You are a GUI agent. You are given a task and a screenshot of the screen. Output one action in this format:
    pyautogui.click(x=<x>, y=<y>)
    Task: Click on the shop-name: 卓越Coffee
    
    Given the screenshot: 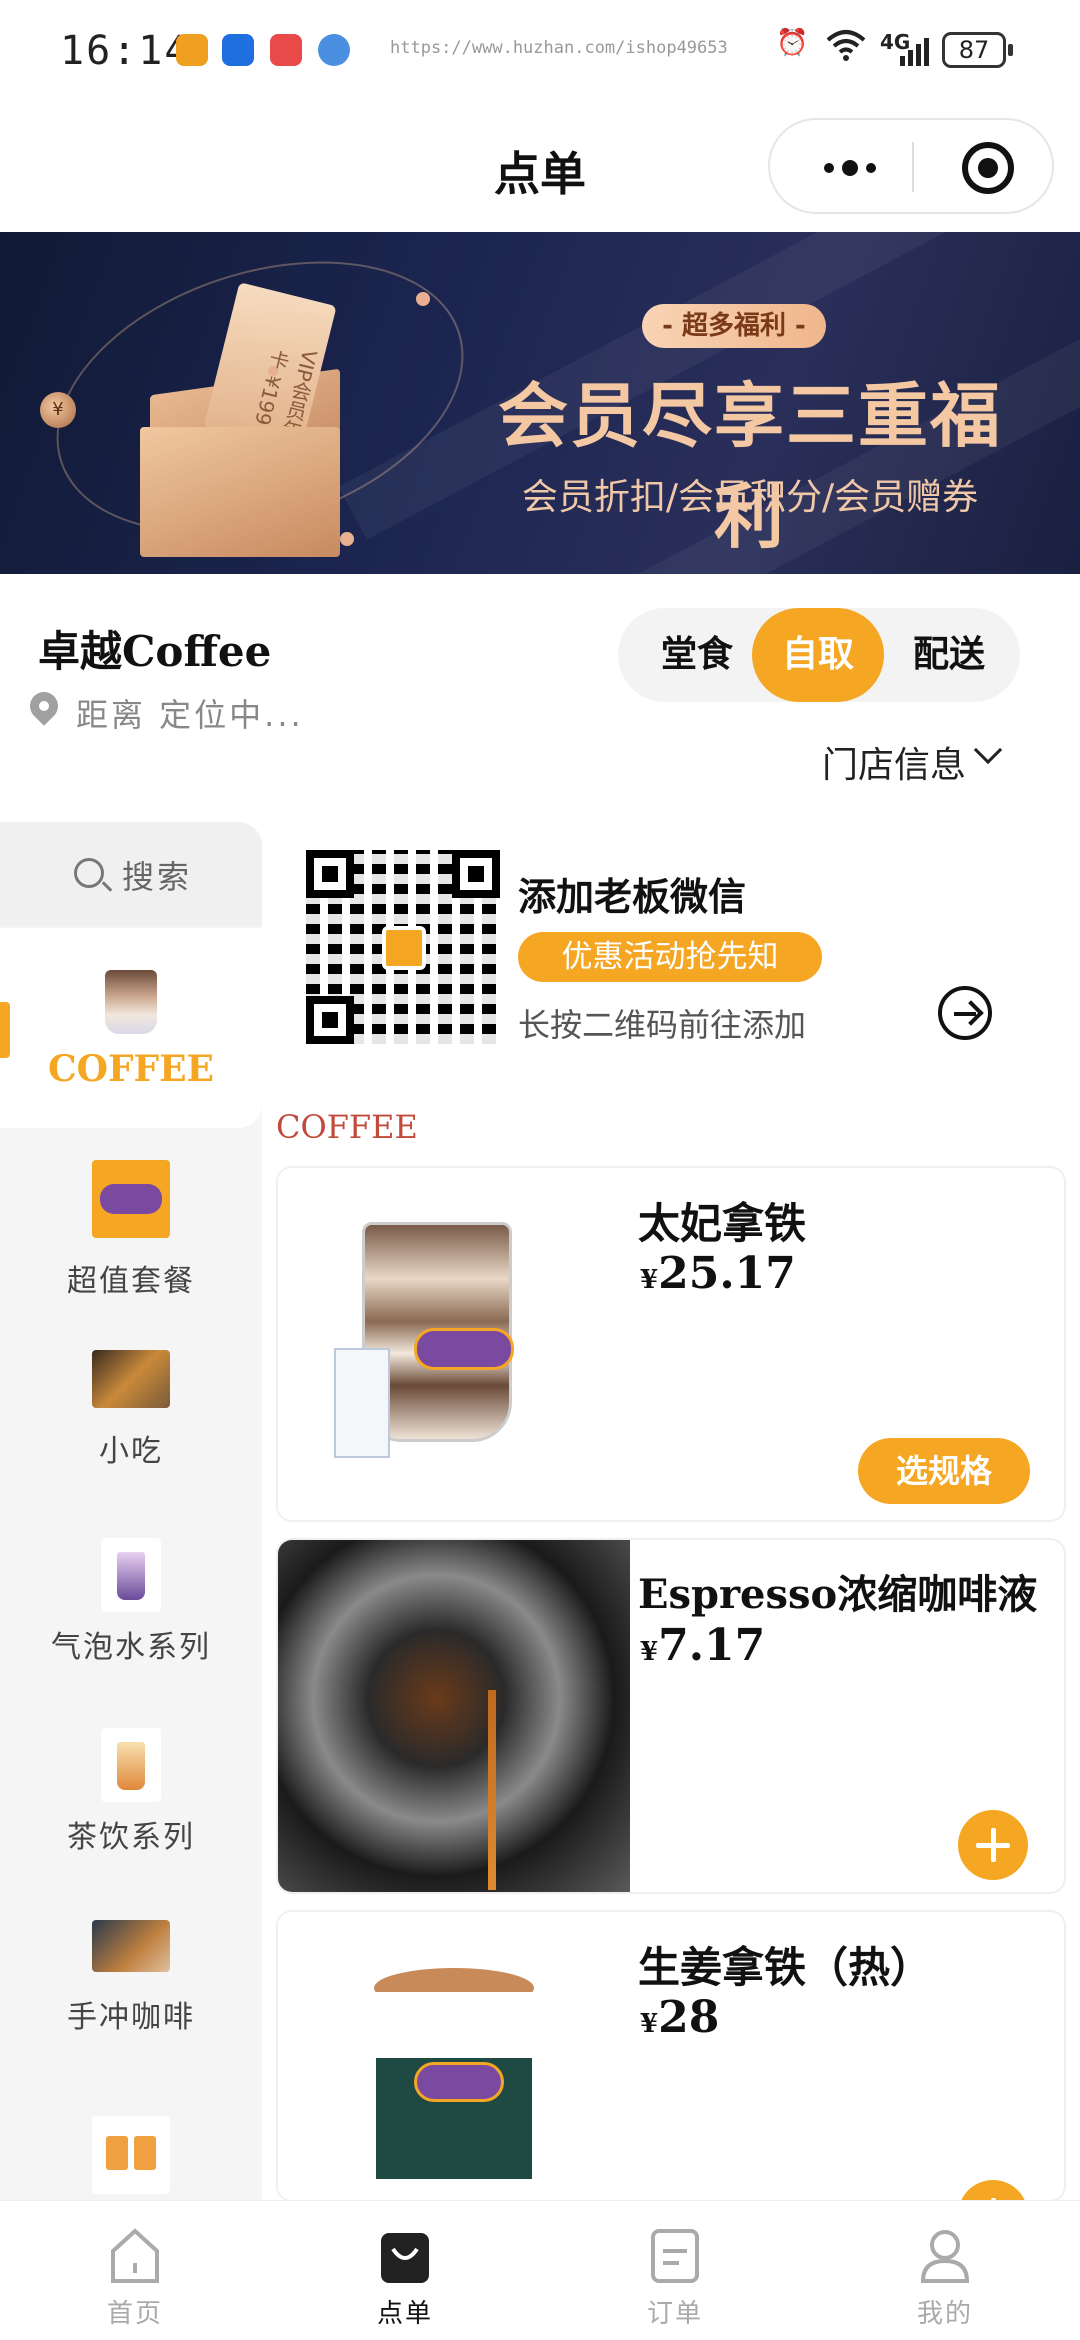 What is the action you would take?
    pyautogui.click(x=155, y=651)
    